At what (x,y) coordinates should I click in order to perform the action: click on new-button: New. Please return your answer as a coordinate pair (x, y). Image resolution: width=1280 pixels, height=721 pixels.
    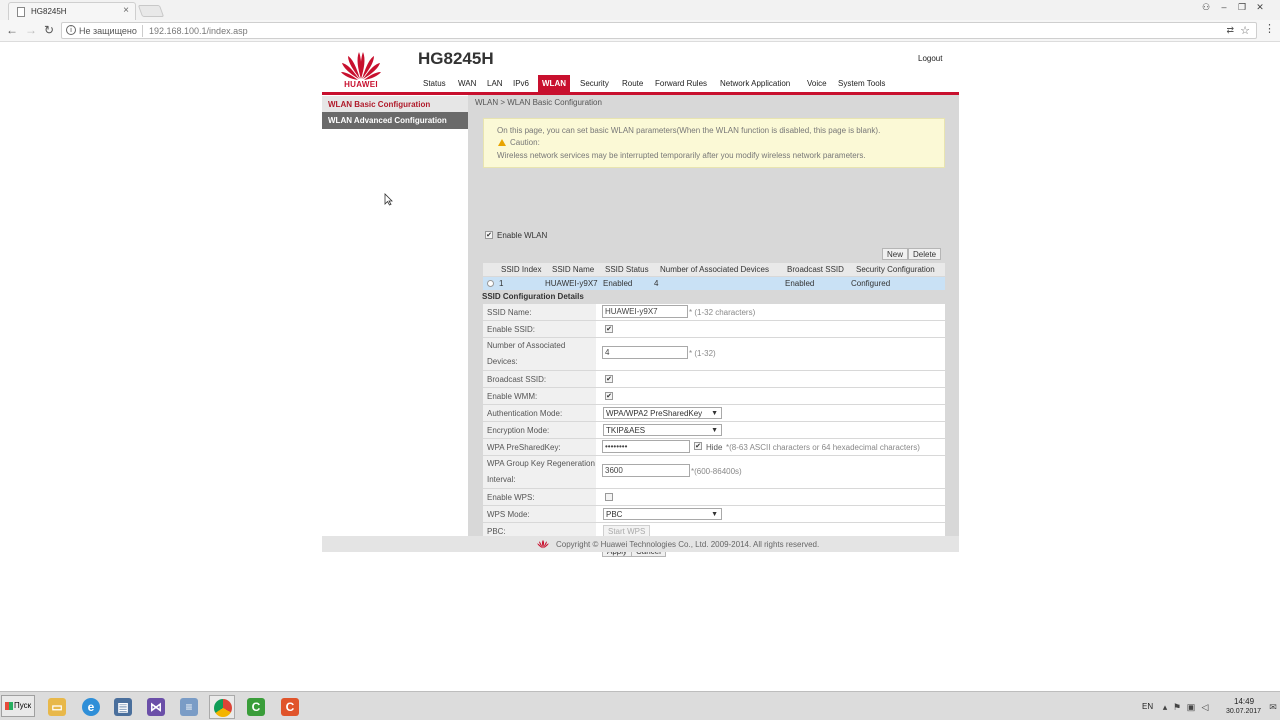
    Looking at the image, I should click on (895, 254).